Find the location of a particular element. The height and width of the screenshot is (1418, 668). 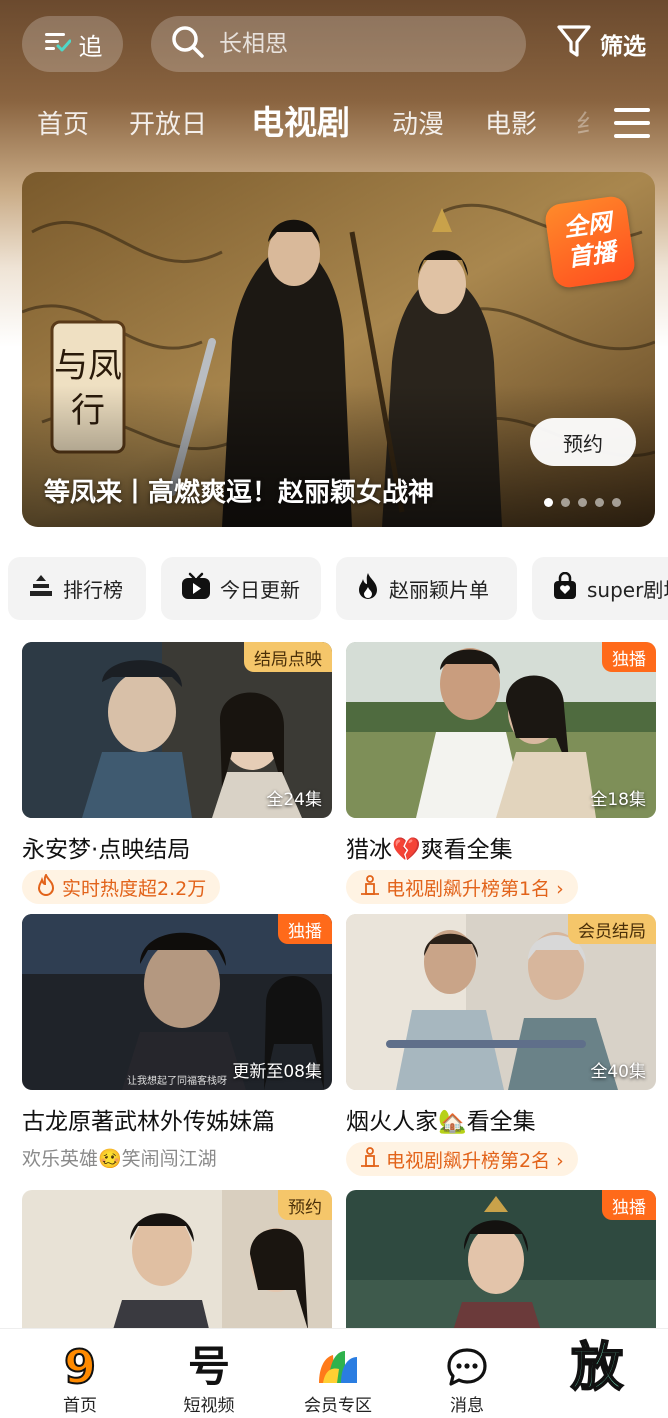

card-thumbnail: 让我想起了同福客栈呀 独播 更新至08集 is located at coordinates (177, 1002).